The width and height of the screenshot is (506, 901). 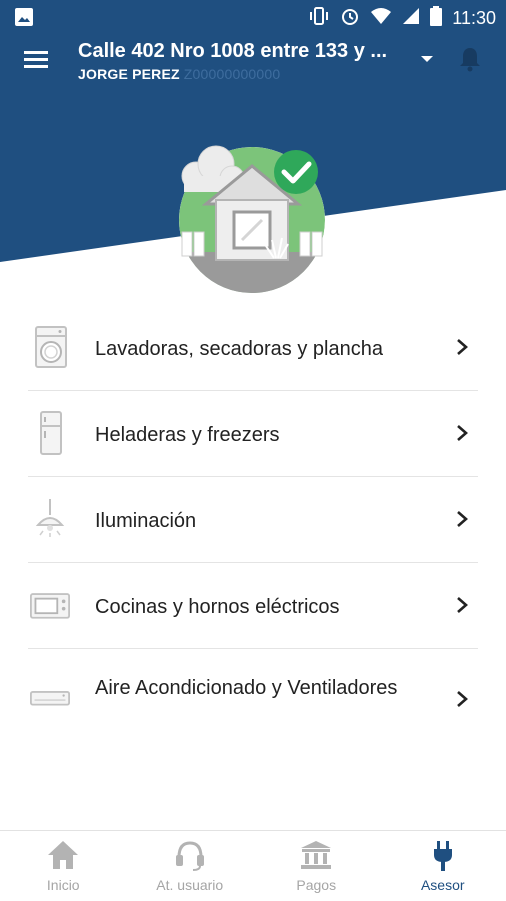 I want to click on washing-machine-icon, so click(x=50, y=347).